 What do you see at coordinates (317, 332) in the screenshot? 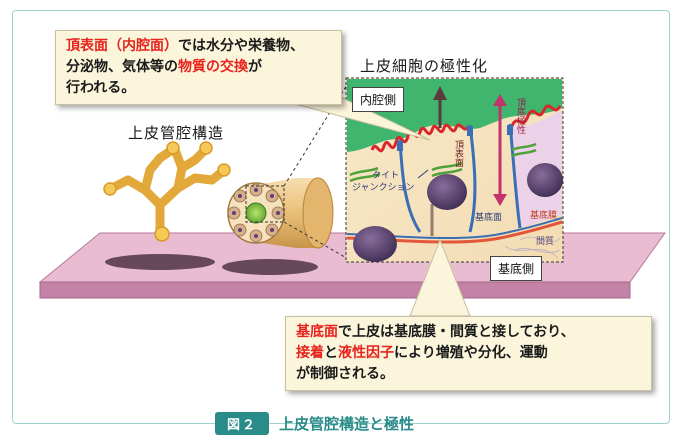
I see `basal-surface-term: 基底面` at bounding box center [317, 332].